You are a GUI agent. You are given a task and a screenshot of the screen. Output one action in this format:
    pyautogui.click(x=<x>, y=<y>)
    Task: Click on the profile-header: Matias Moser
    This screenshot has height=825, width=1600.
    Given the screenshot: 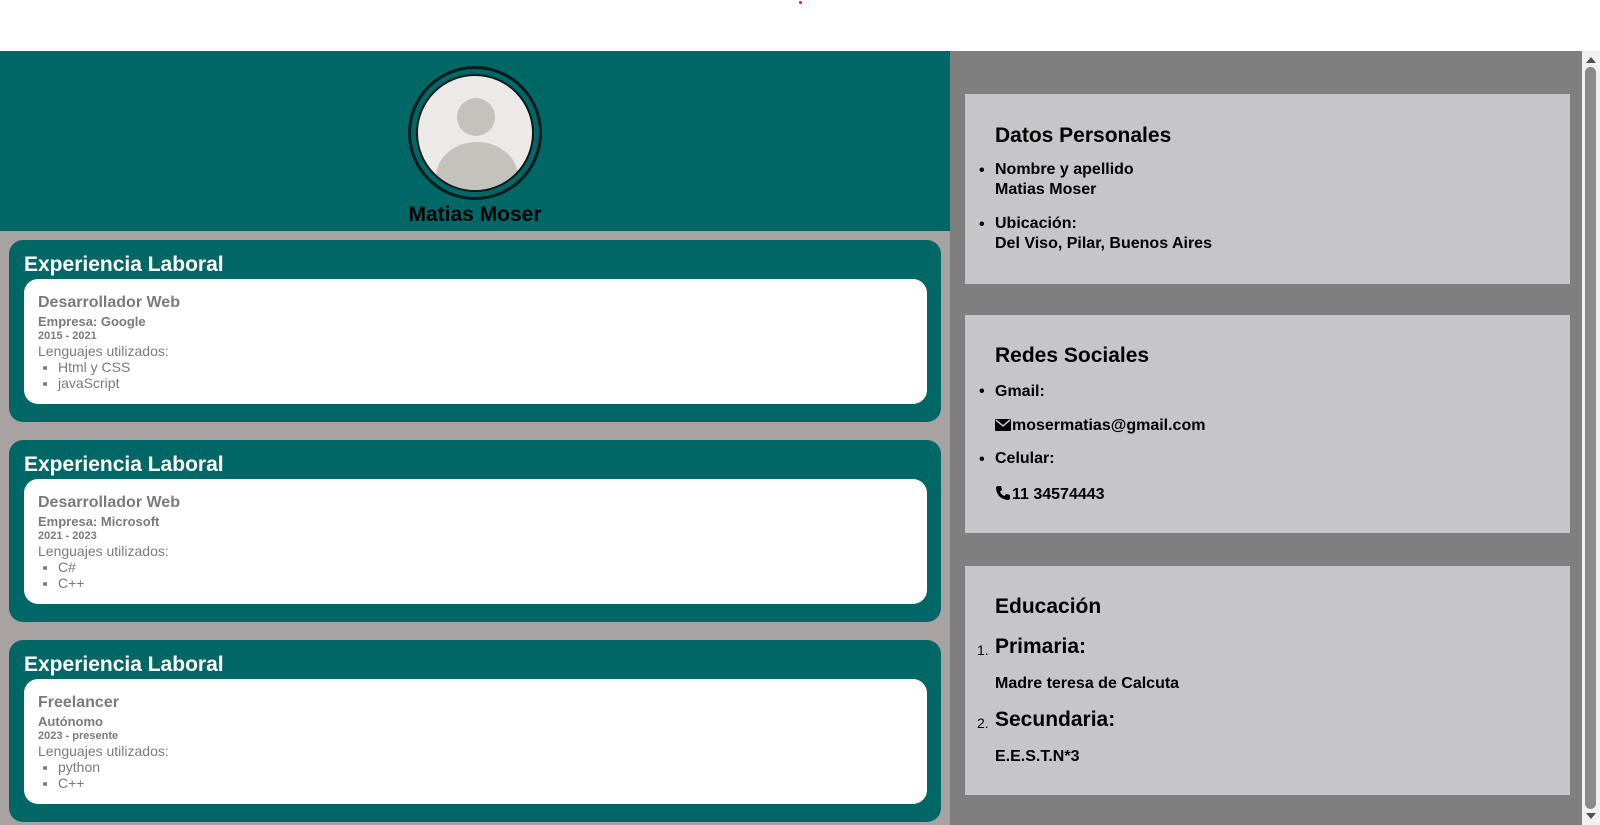 What is the action you would take?
    pyautogui.click(x=475, y=141)
    